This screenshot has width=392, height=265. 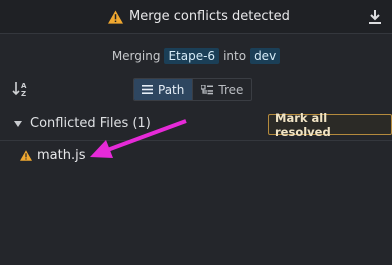 What do you see at coordinates (61, 155) in the screenshot?
I see `conflicted-file-name: math.js` at bounding box center [61, 155].